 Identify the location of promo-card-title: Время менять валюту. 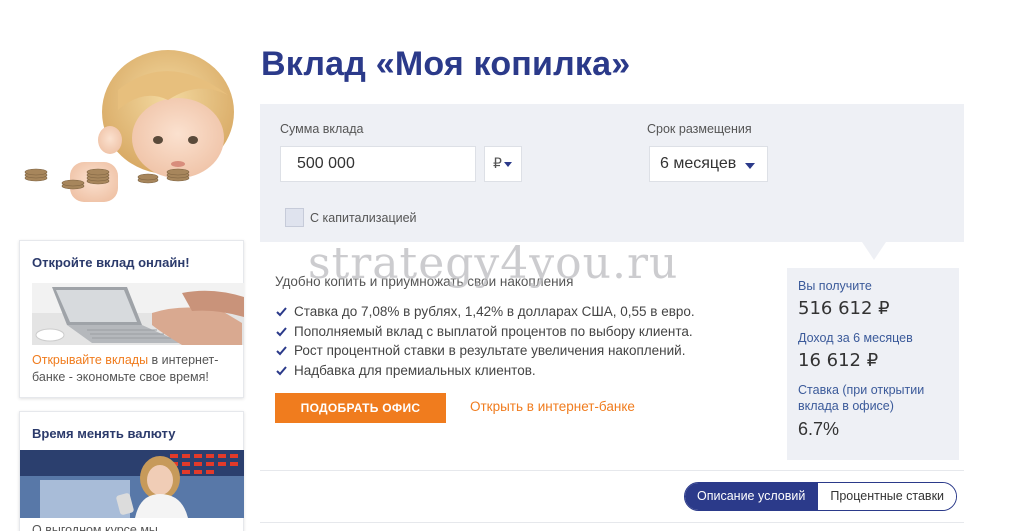
(104, 433).